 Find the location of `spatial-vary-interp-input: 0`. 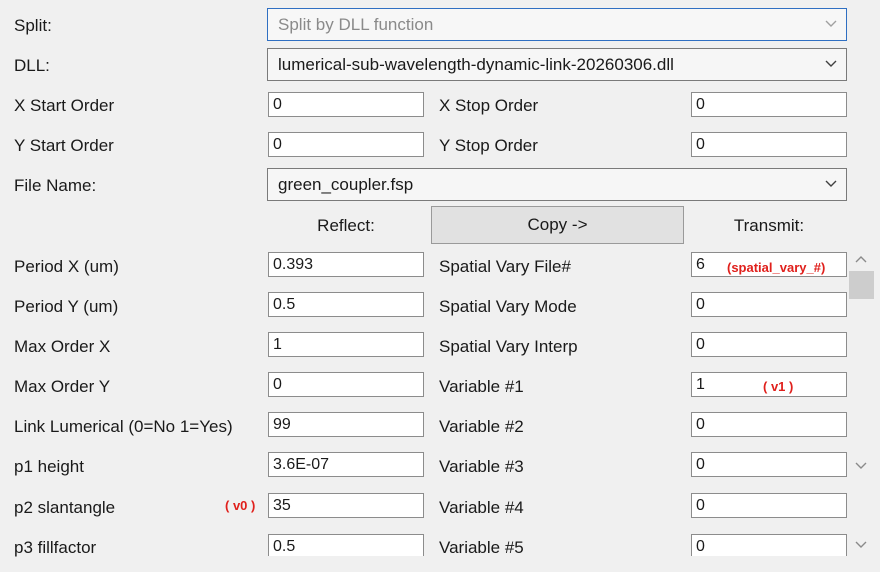

spatial-vary-interp-input: 0 is located at coordinates (769, 344).